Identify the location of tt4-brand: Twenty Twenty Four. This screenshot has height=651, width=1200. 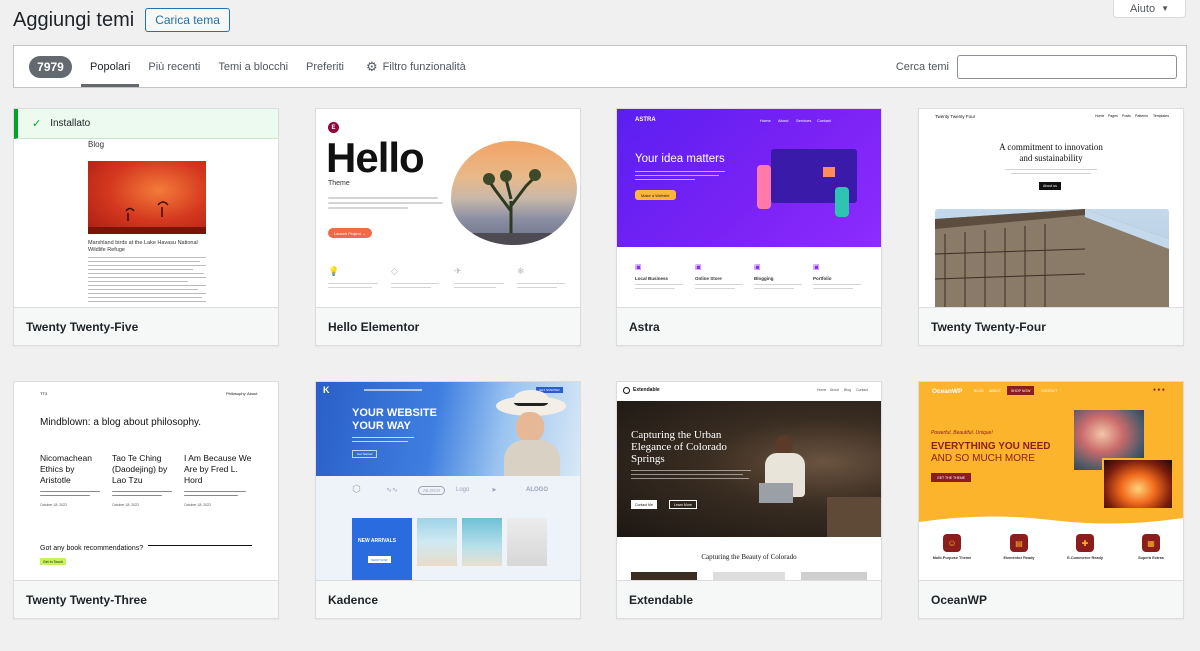
(955, 116).